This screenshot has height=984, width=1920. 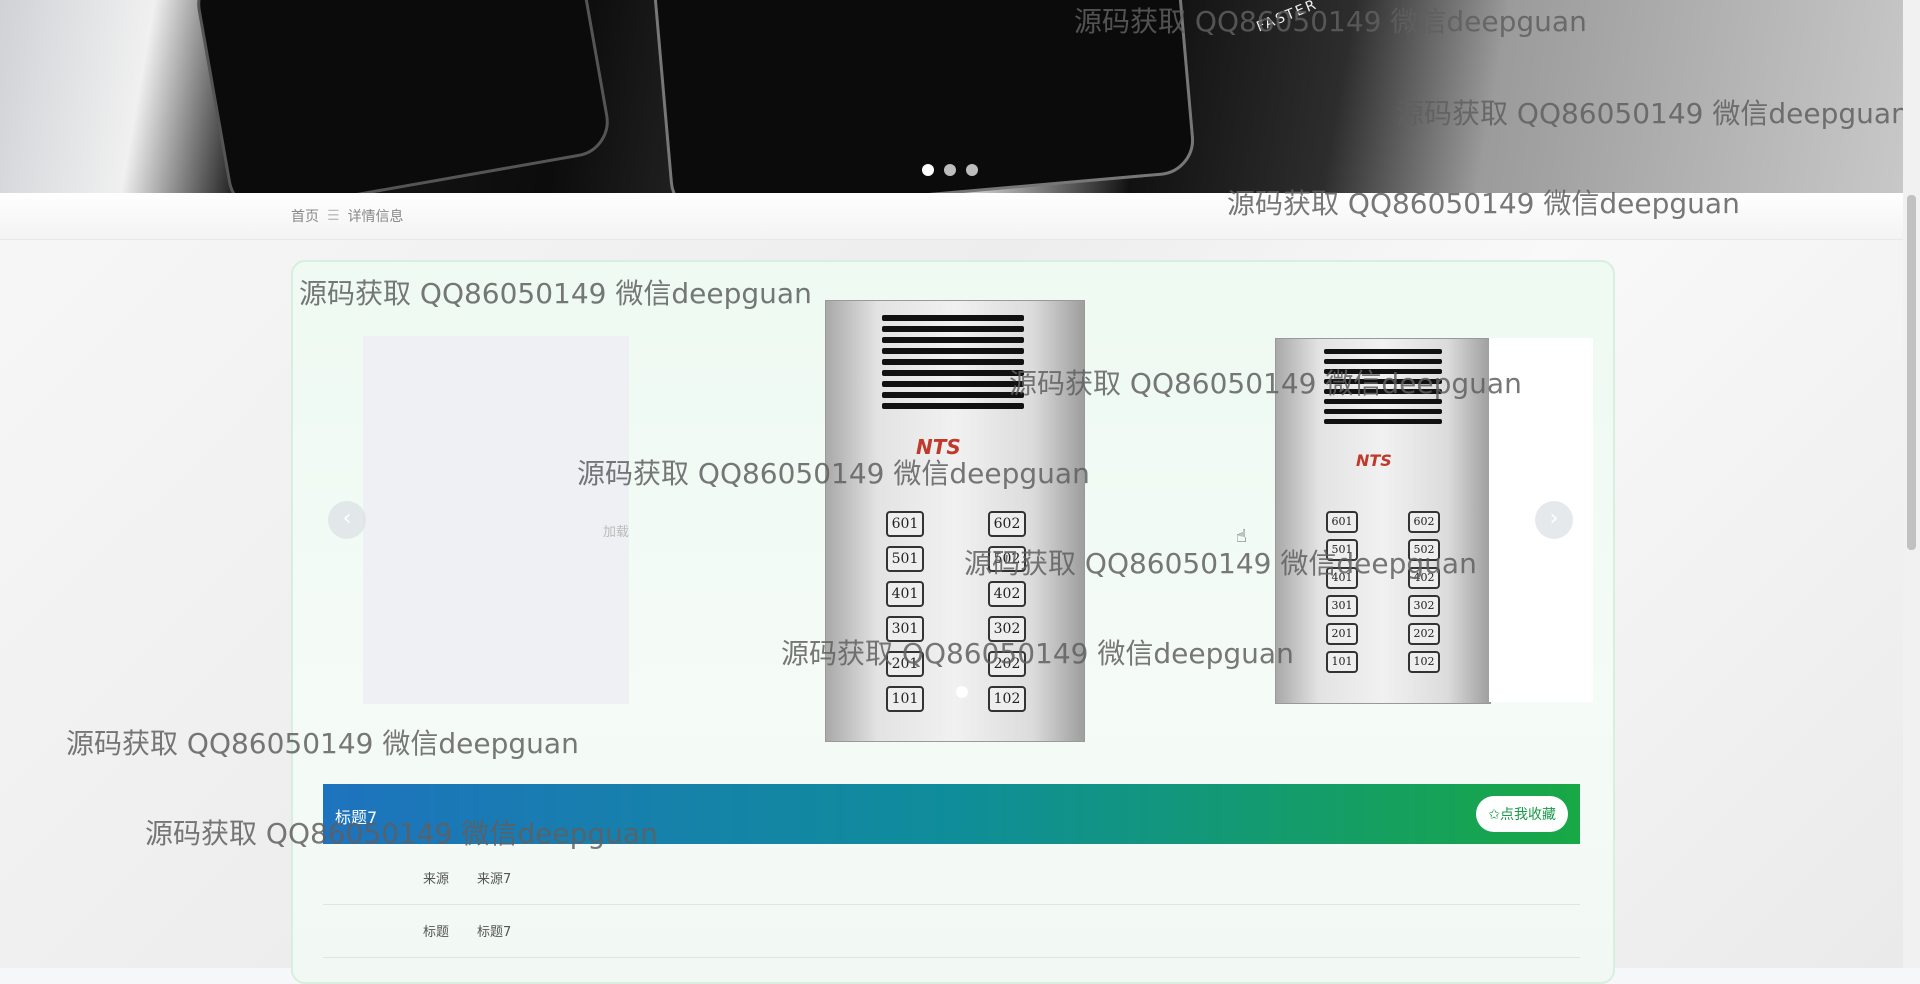 I want to click on carousel-indicator-dot, so click(x=962, y=692).